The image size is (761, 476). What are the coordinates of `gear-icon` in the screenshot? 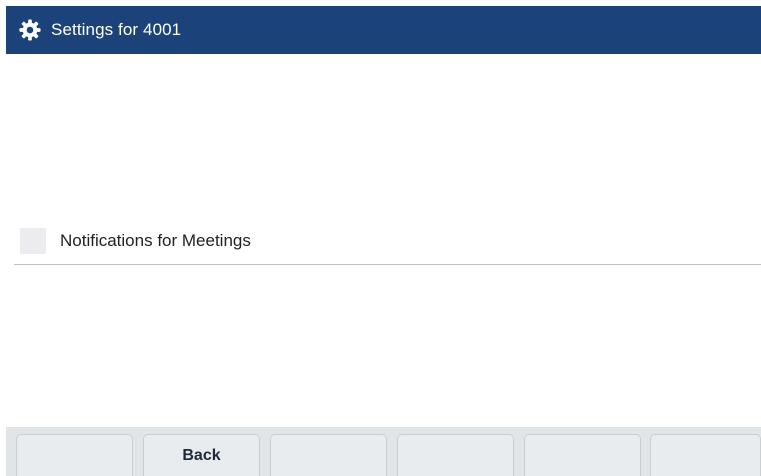 It's located at (30, 30).